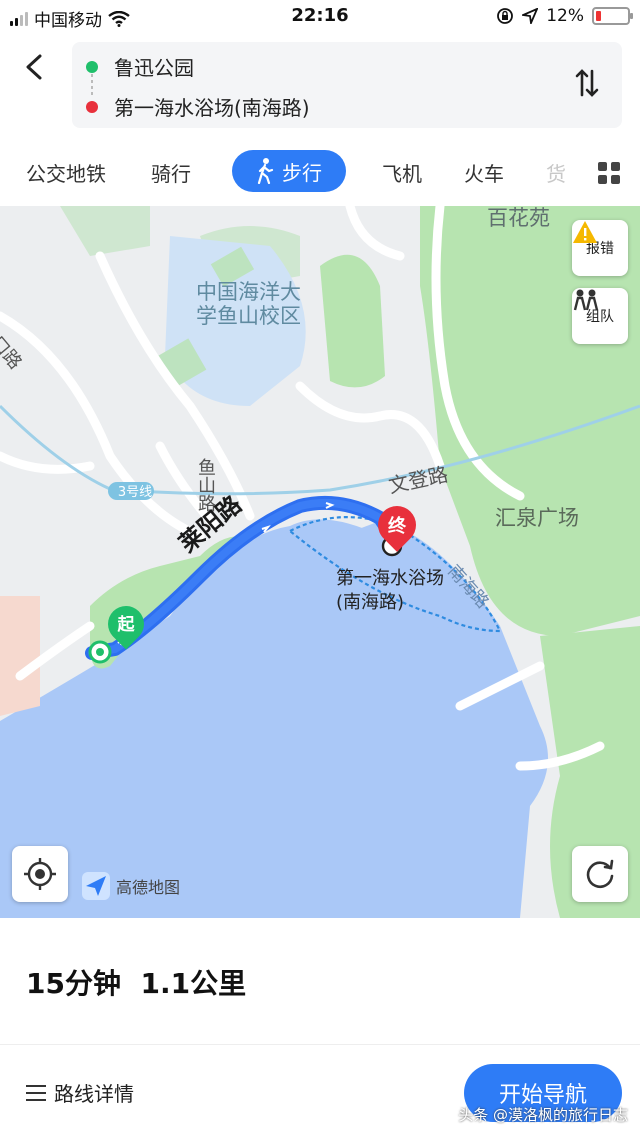  I want to click on battery-percent: 12%, so click(565, 16).